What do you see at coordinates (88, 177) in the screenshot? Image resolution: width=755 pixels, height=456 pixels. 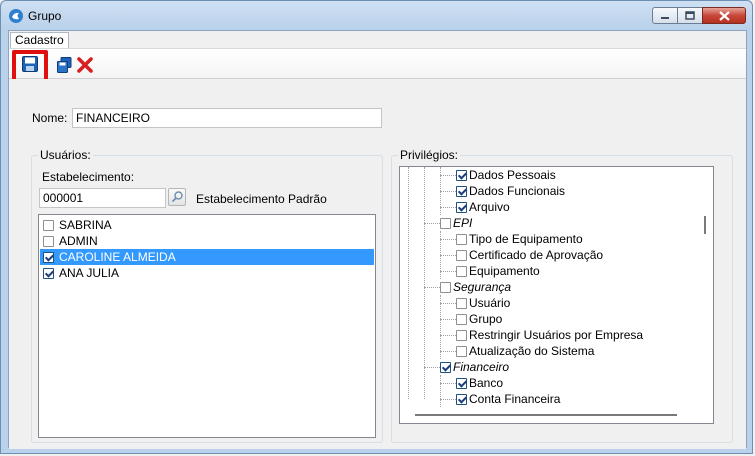 I see `estabelecimento-label: Estabelecimento:` at bounding box center [88, 177].